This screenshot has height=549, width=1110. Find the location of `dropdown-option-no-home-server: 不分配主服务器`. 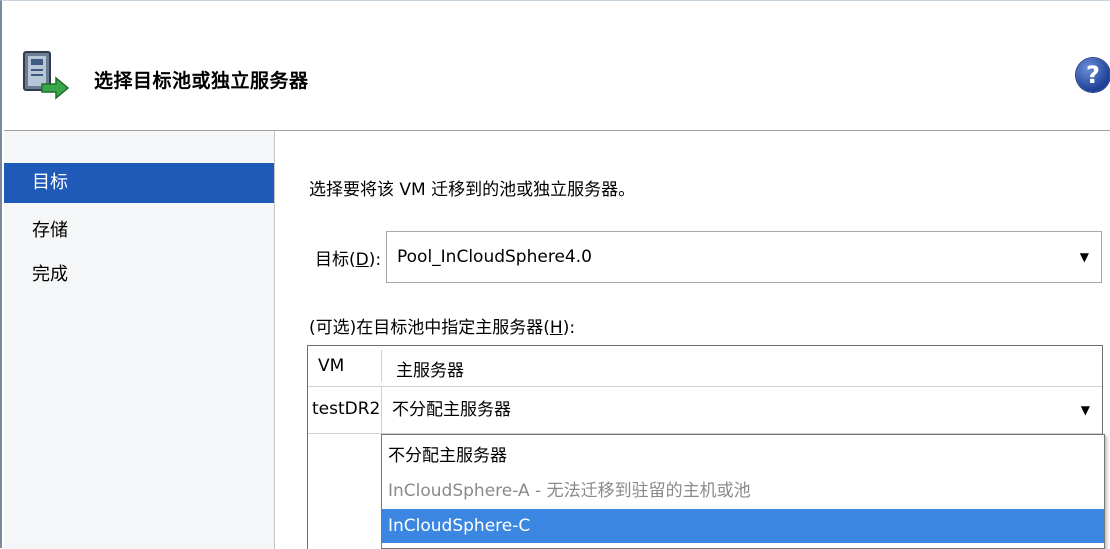

dropdown-option-no-home-server: 不分配主服务器 is located at coordinates (743, 456).